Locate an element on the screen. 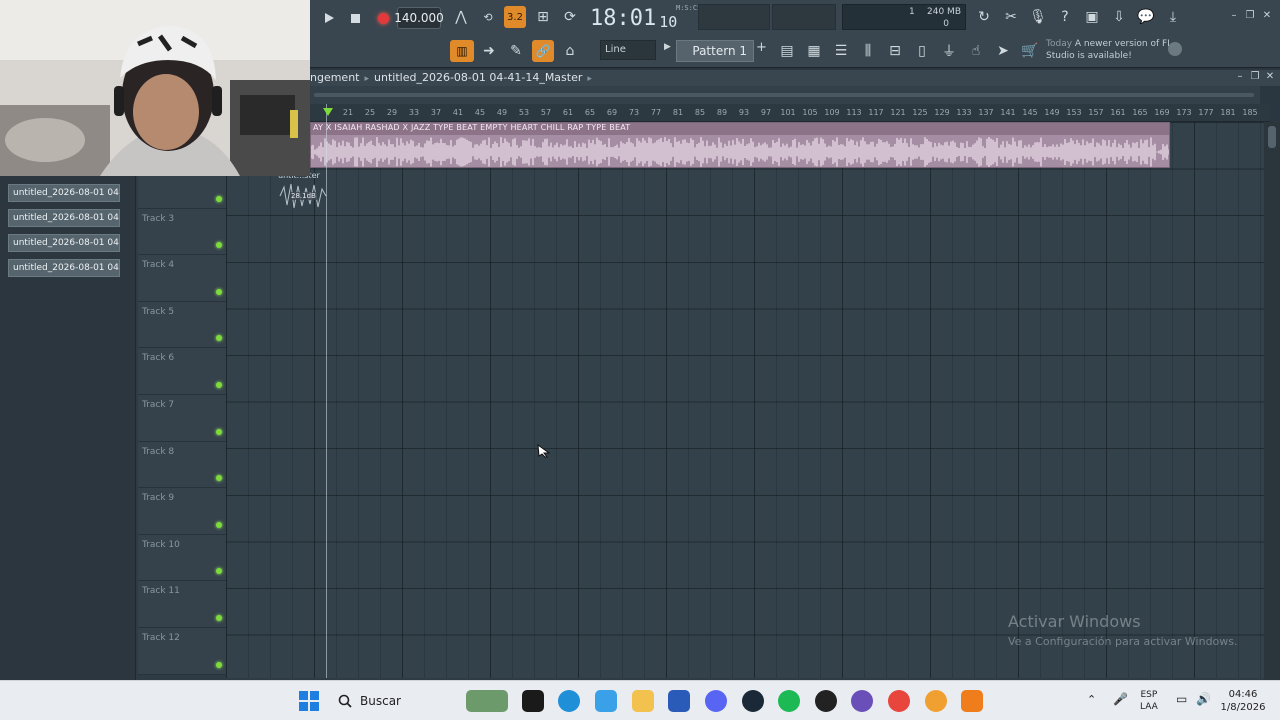  cart-icon: 🛒 is located at coordinates (1030, 51).